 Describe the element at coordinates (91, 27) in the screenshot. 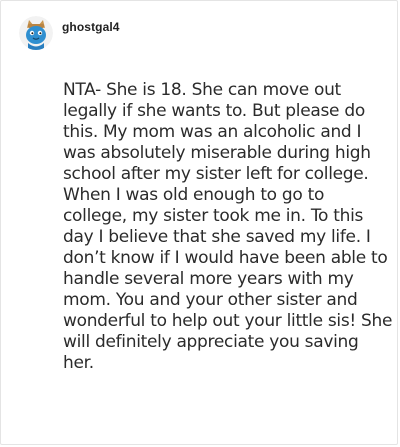

I see `username: ghostgal4` at that location.